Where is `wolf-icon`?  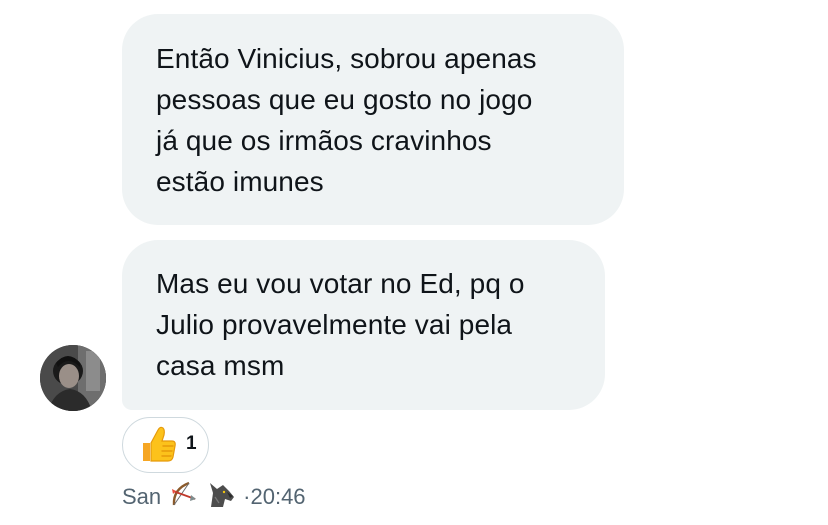
wolf-icon is located at coordinates (222, 497).